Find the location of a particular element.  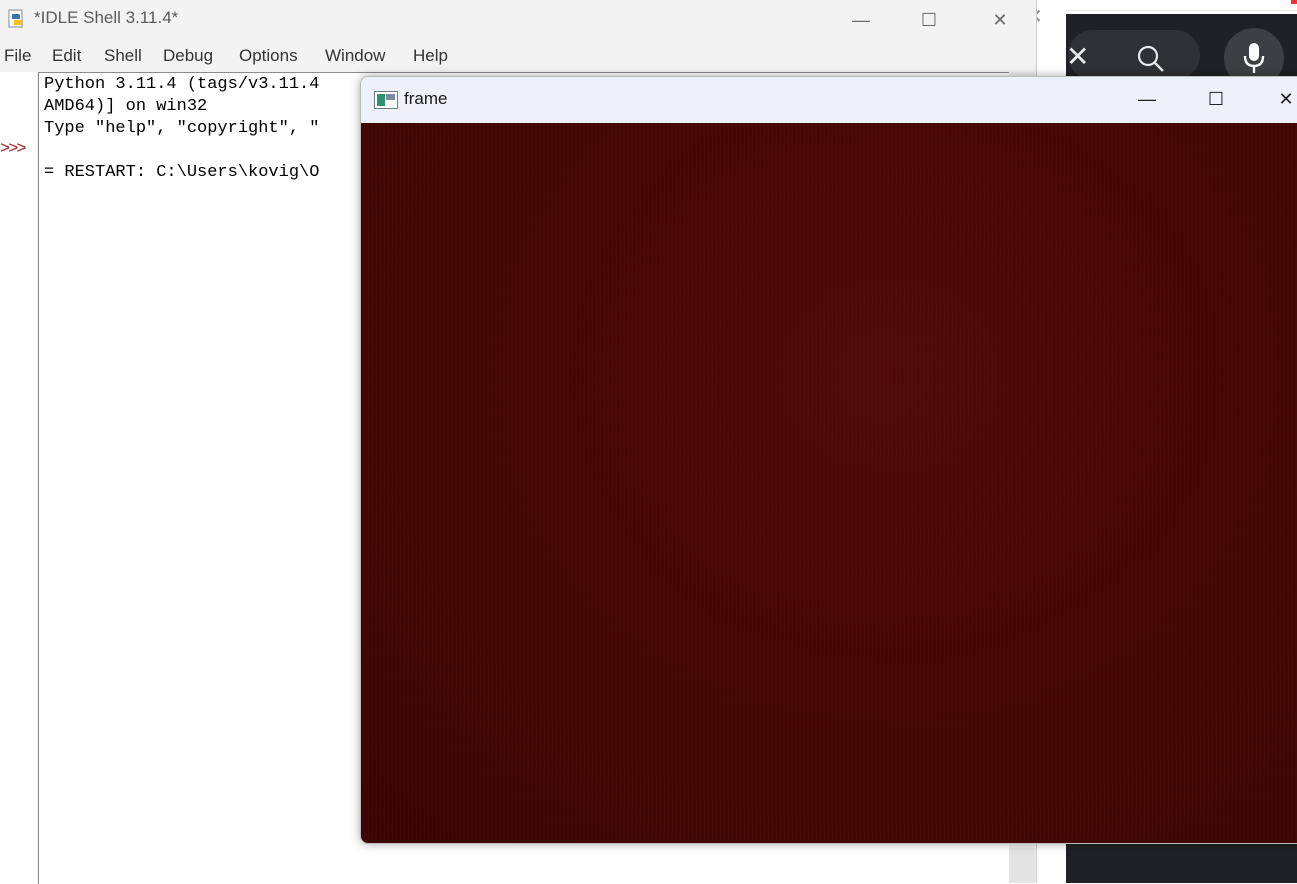

maximize-button: ☐ is located at coordinates (929, 20).